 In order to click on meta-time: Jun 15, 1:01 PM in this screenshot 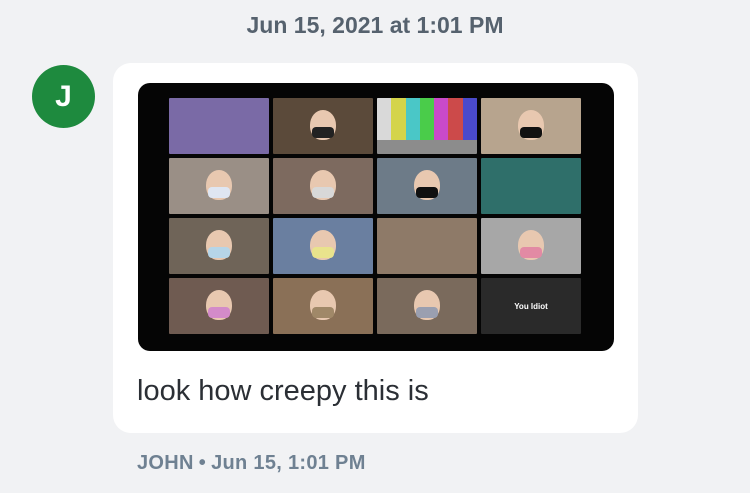, I will do `click(288, 463)`.